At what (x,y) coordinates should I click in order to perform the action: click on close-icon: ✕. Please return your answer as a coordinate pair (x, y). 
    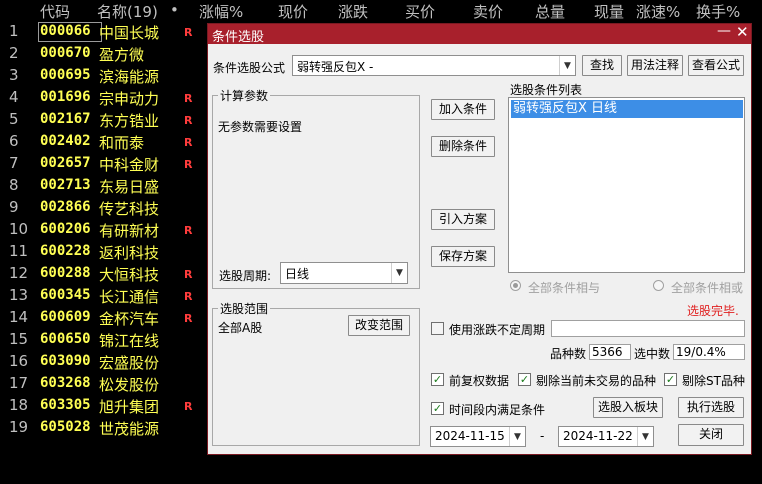
    Looking at the image, I should click on (742, 32).